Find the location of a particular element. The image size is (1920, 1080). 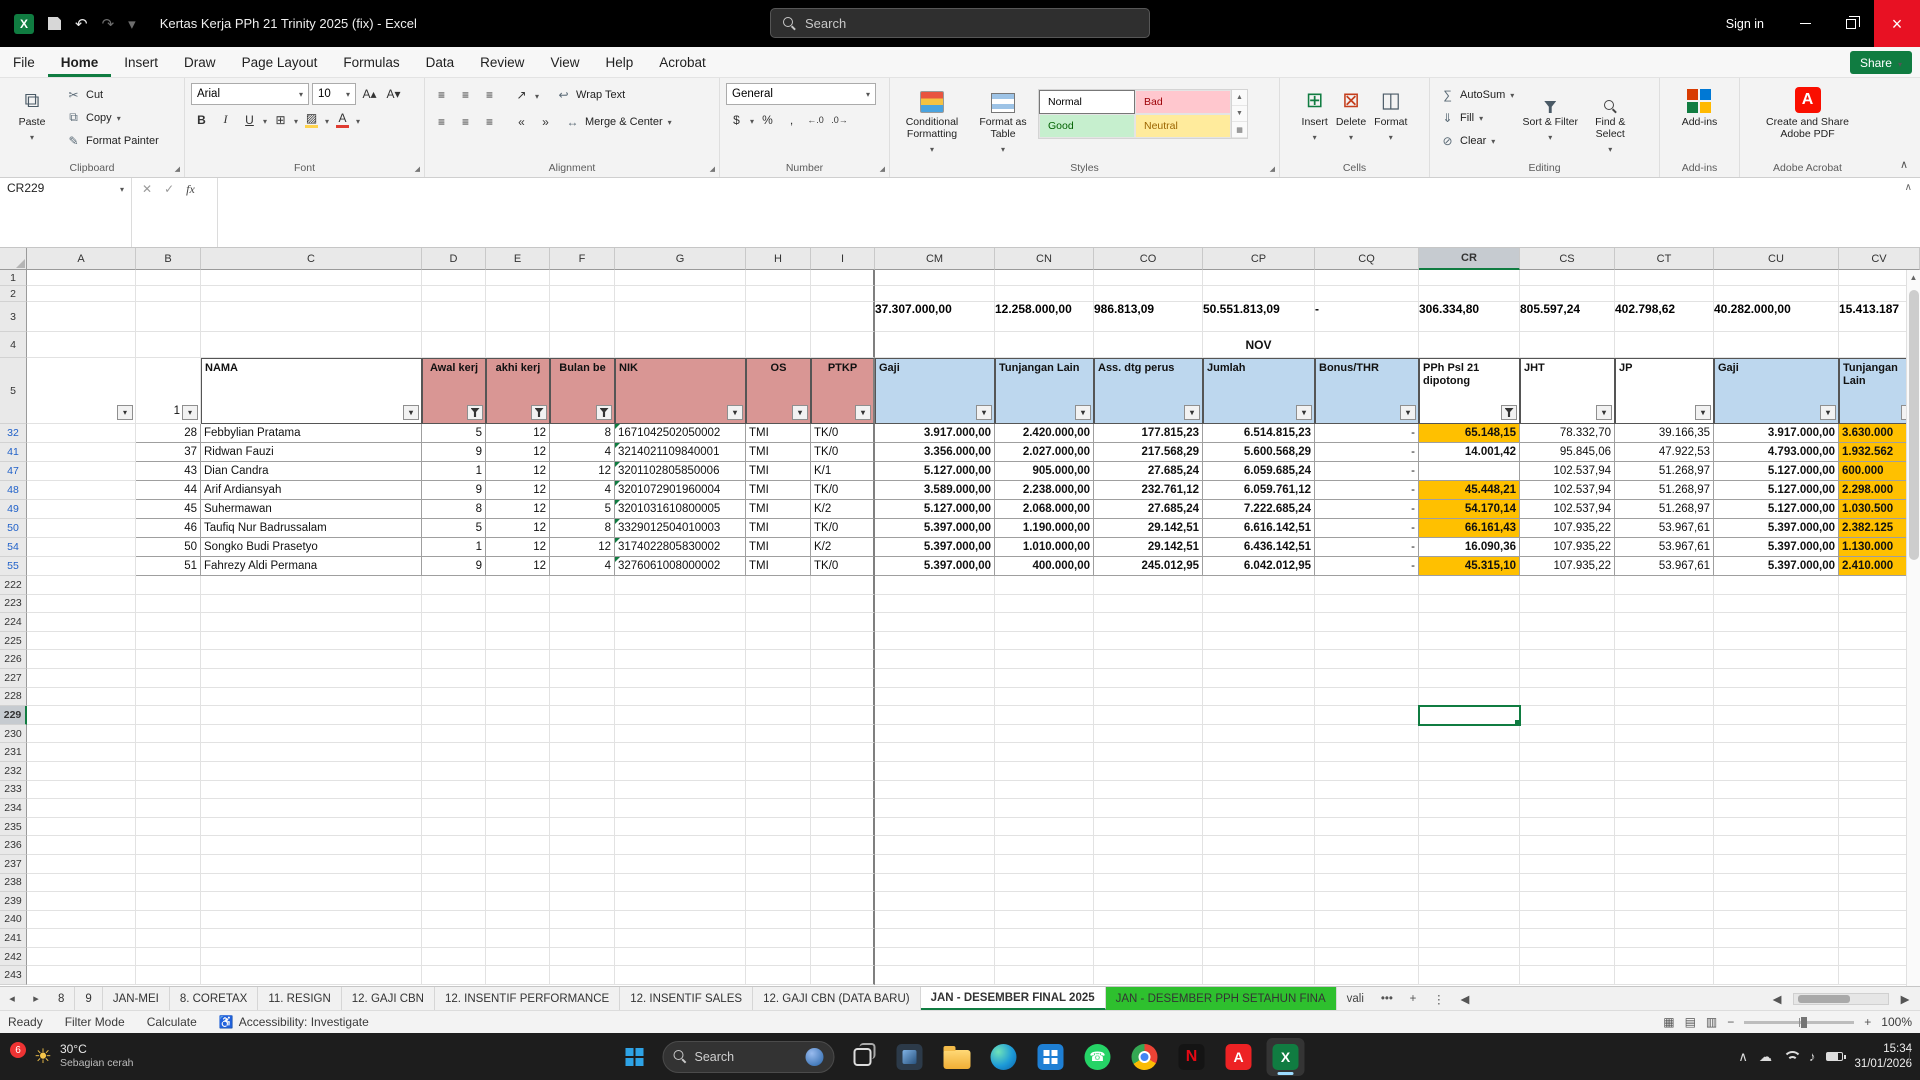

cell-CM47: 5.127.000,00 is located at coordinates (935, 471).